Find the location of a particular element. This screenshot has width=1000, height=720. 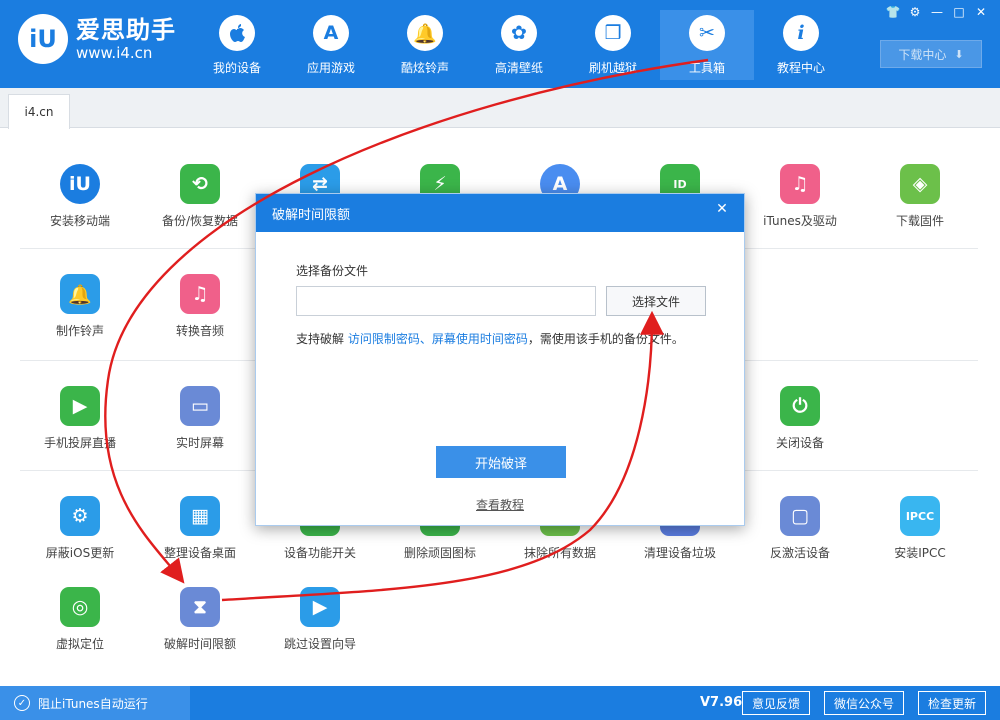

nav-flash-jailbreak: ❒ 刷机越狱 is located at coordinates (613, 45).